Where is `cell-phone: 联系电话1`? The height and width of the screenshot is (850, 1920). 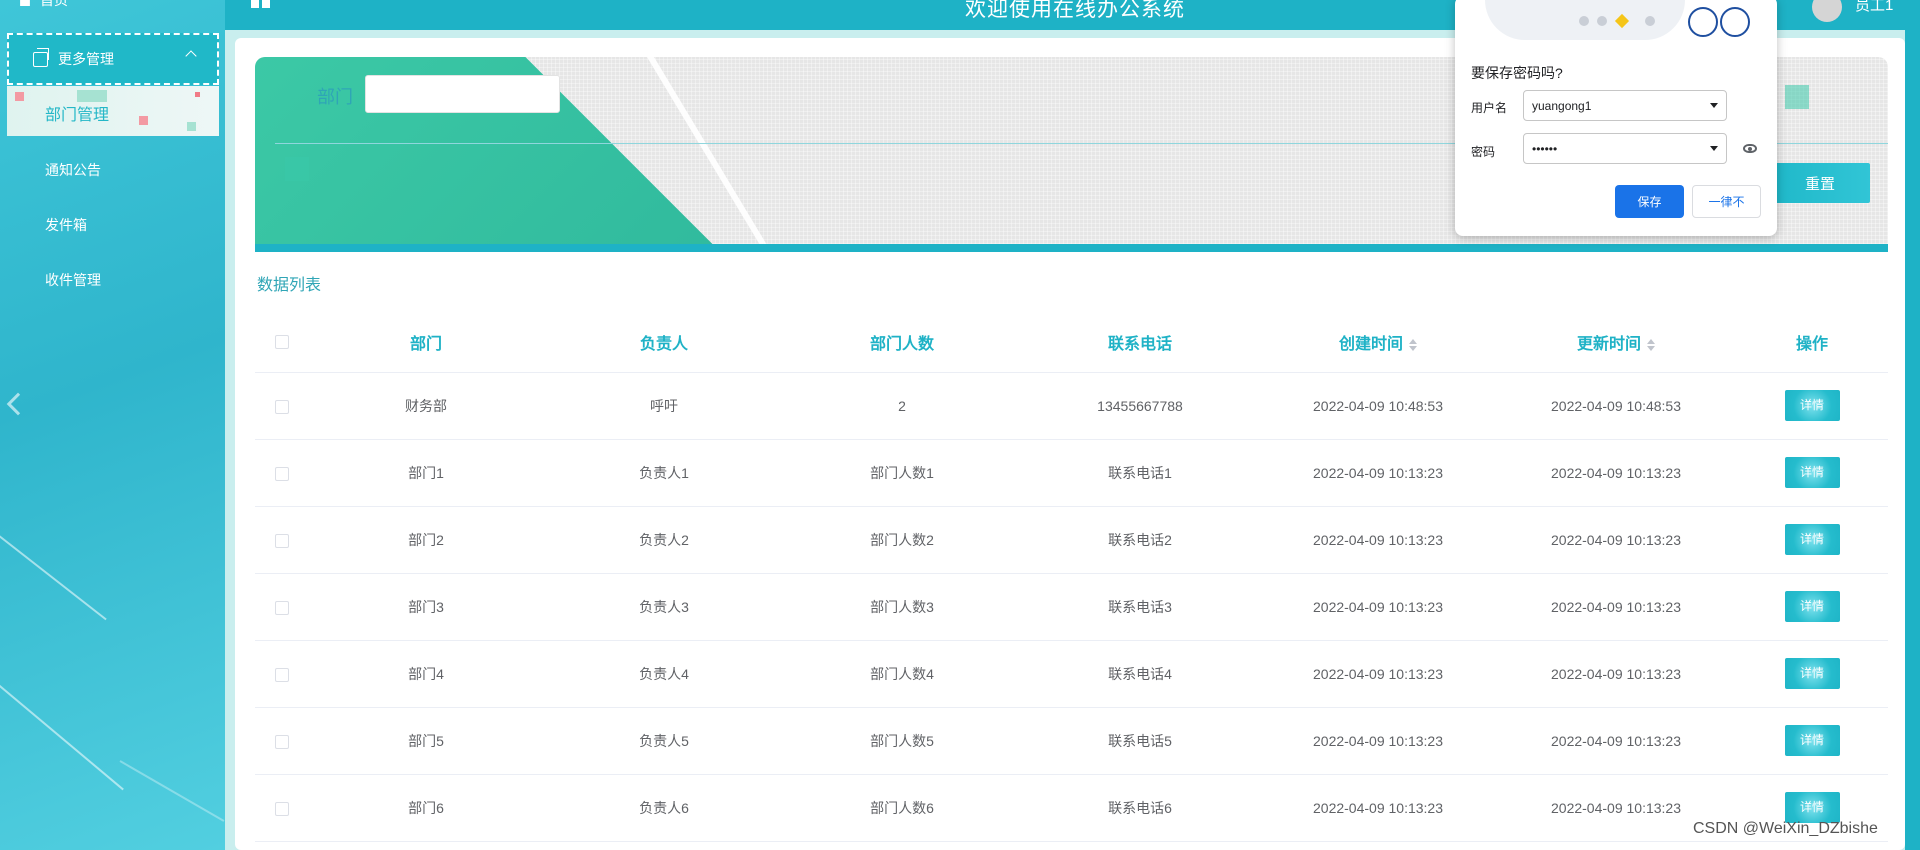 cell-phone: 联系电话1 is located at coordinates (1140, 473).